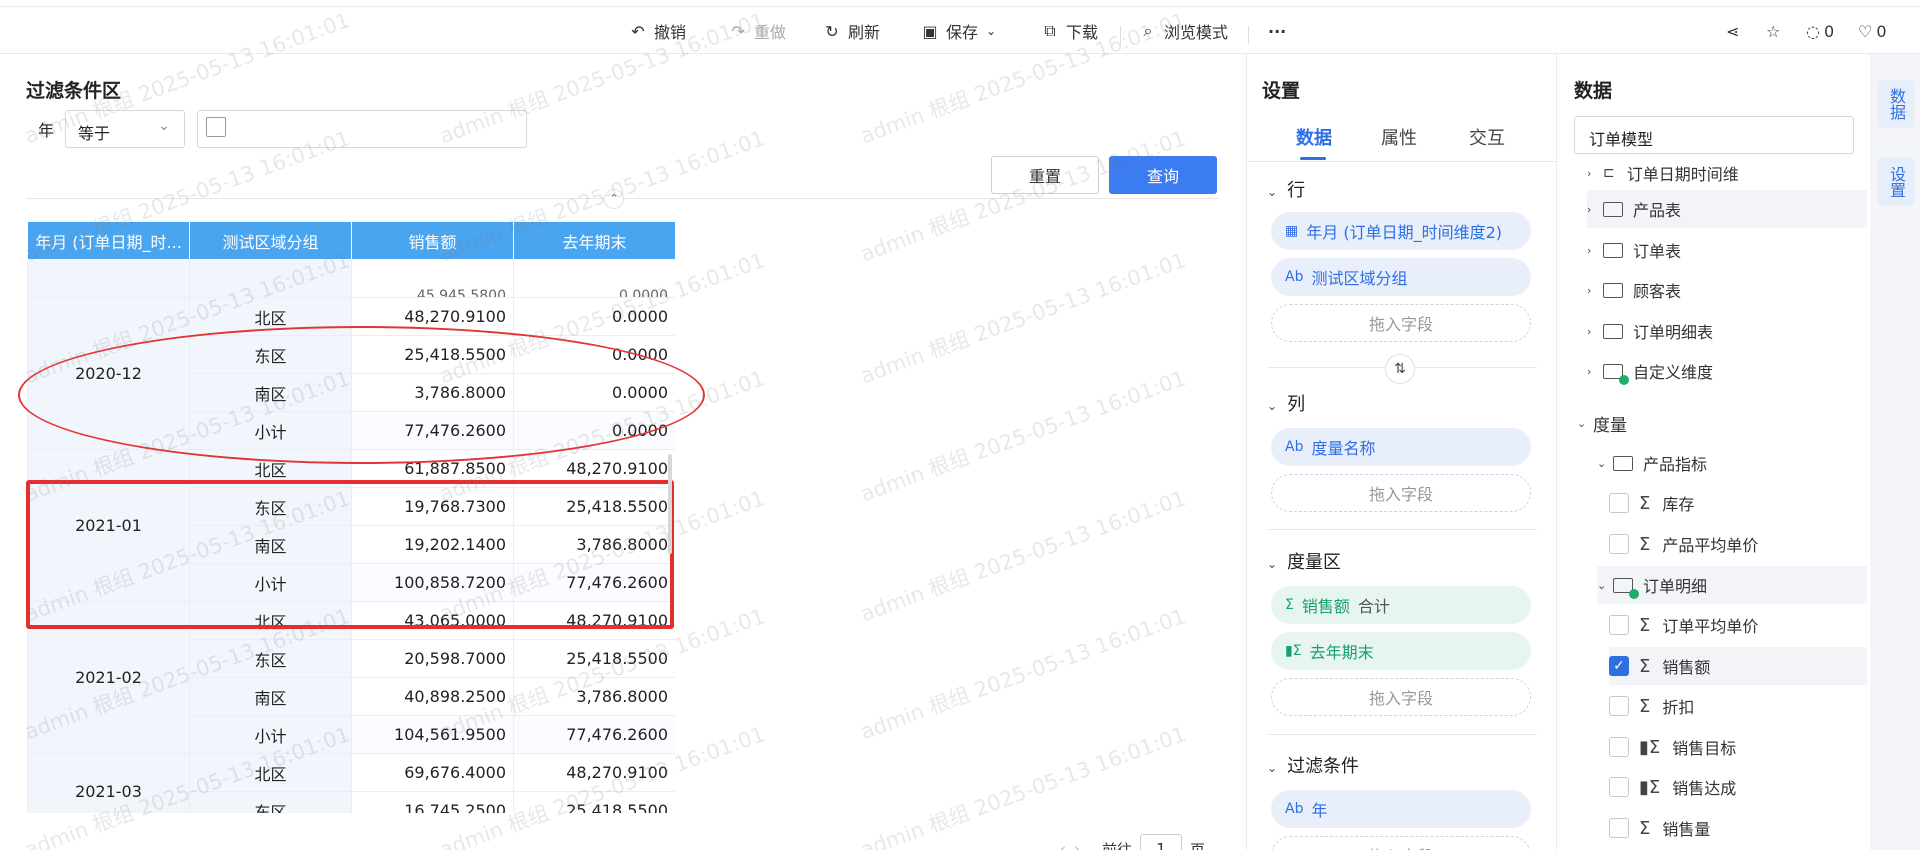 Image resolution: width=1920 pixels, height=850 pixels. What do you see at coordinates (1487, 137) in the screenshot?
I see `tab-interaction: 交互` at bounding box center [1487, 137].